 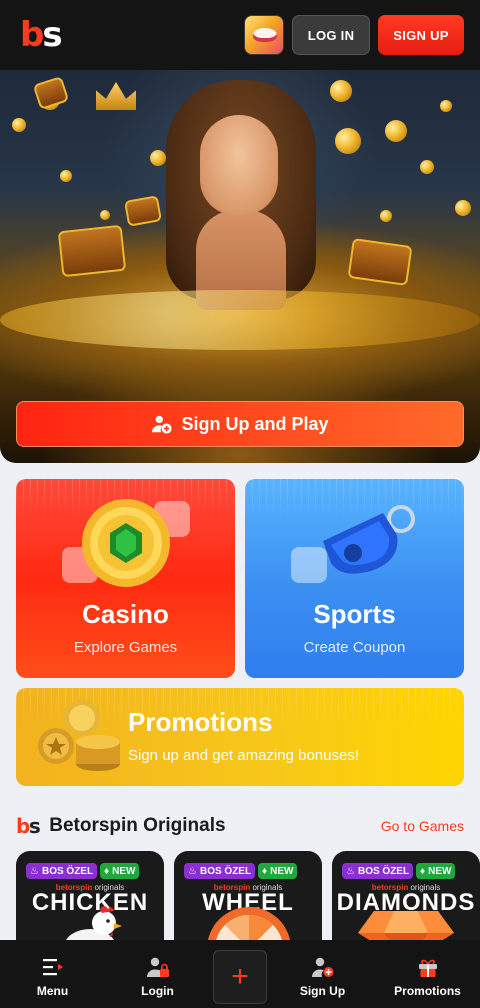 I want to click on nav-signup-label: Sign Up, so click(x=322, y=991).